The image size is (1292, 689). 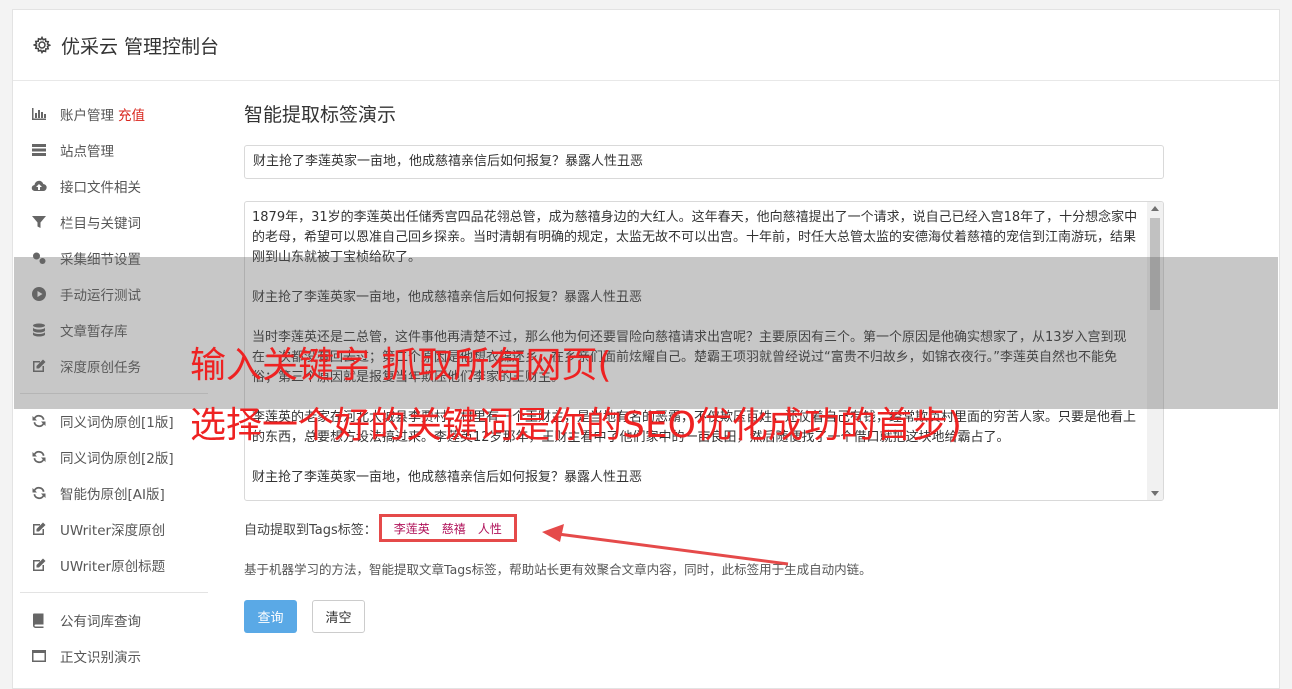 I want to click on scroll-up-icon, so click(x=1155, y=208).